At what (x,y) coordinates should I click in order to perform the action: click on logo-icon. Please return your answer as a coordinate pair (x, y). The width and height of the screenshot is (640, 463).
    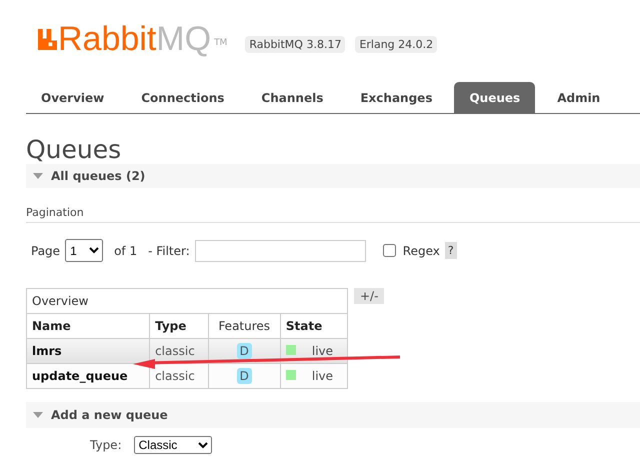
    Looking at the image, I should click on (47, 39).